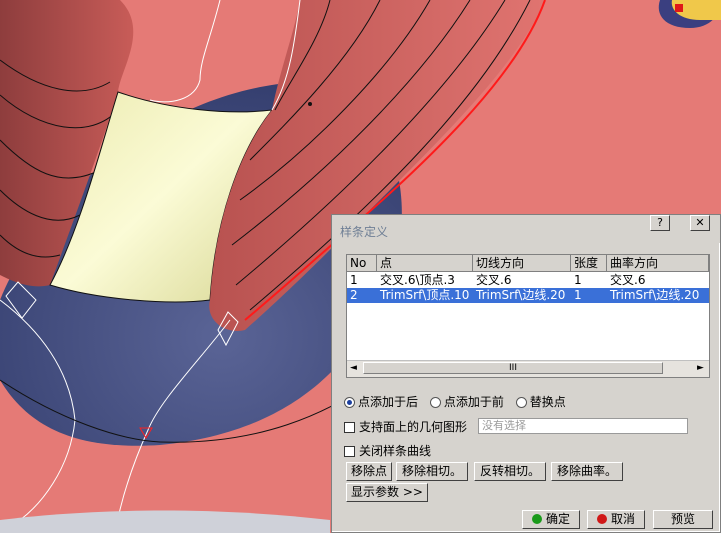 This screenshot has width=721, height=533. What do you see at coordinates (557, 519) in the screenshot?
I see `ok-label: 确定` at bounding box center [557, 519].